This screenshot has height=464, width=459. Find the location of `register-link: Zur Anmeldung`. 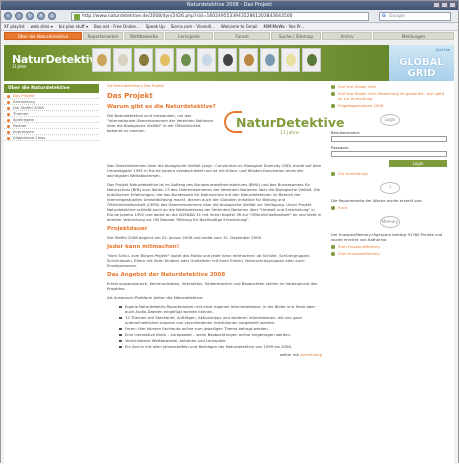

register-link: Zur Anmeldung is located at coordinates (390, 173).